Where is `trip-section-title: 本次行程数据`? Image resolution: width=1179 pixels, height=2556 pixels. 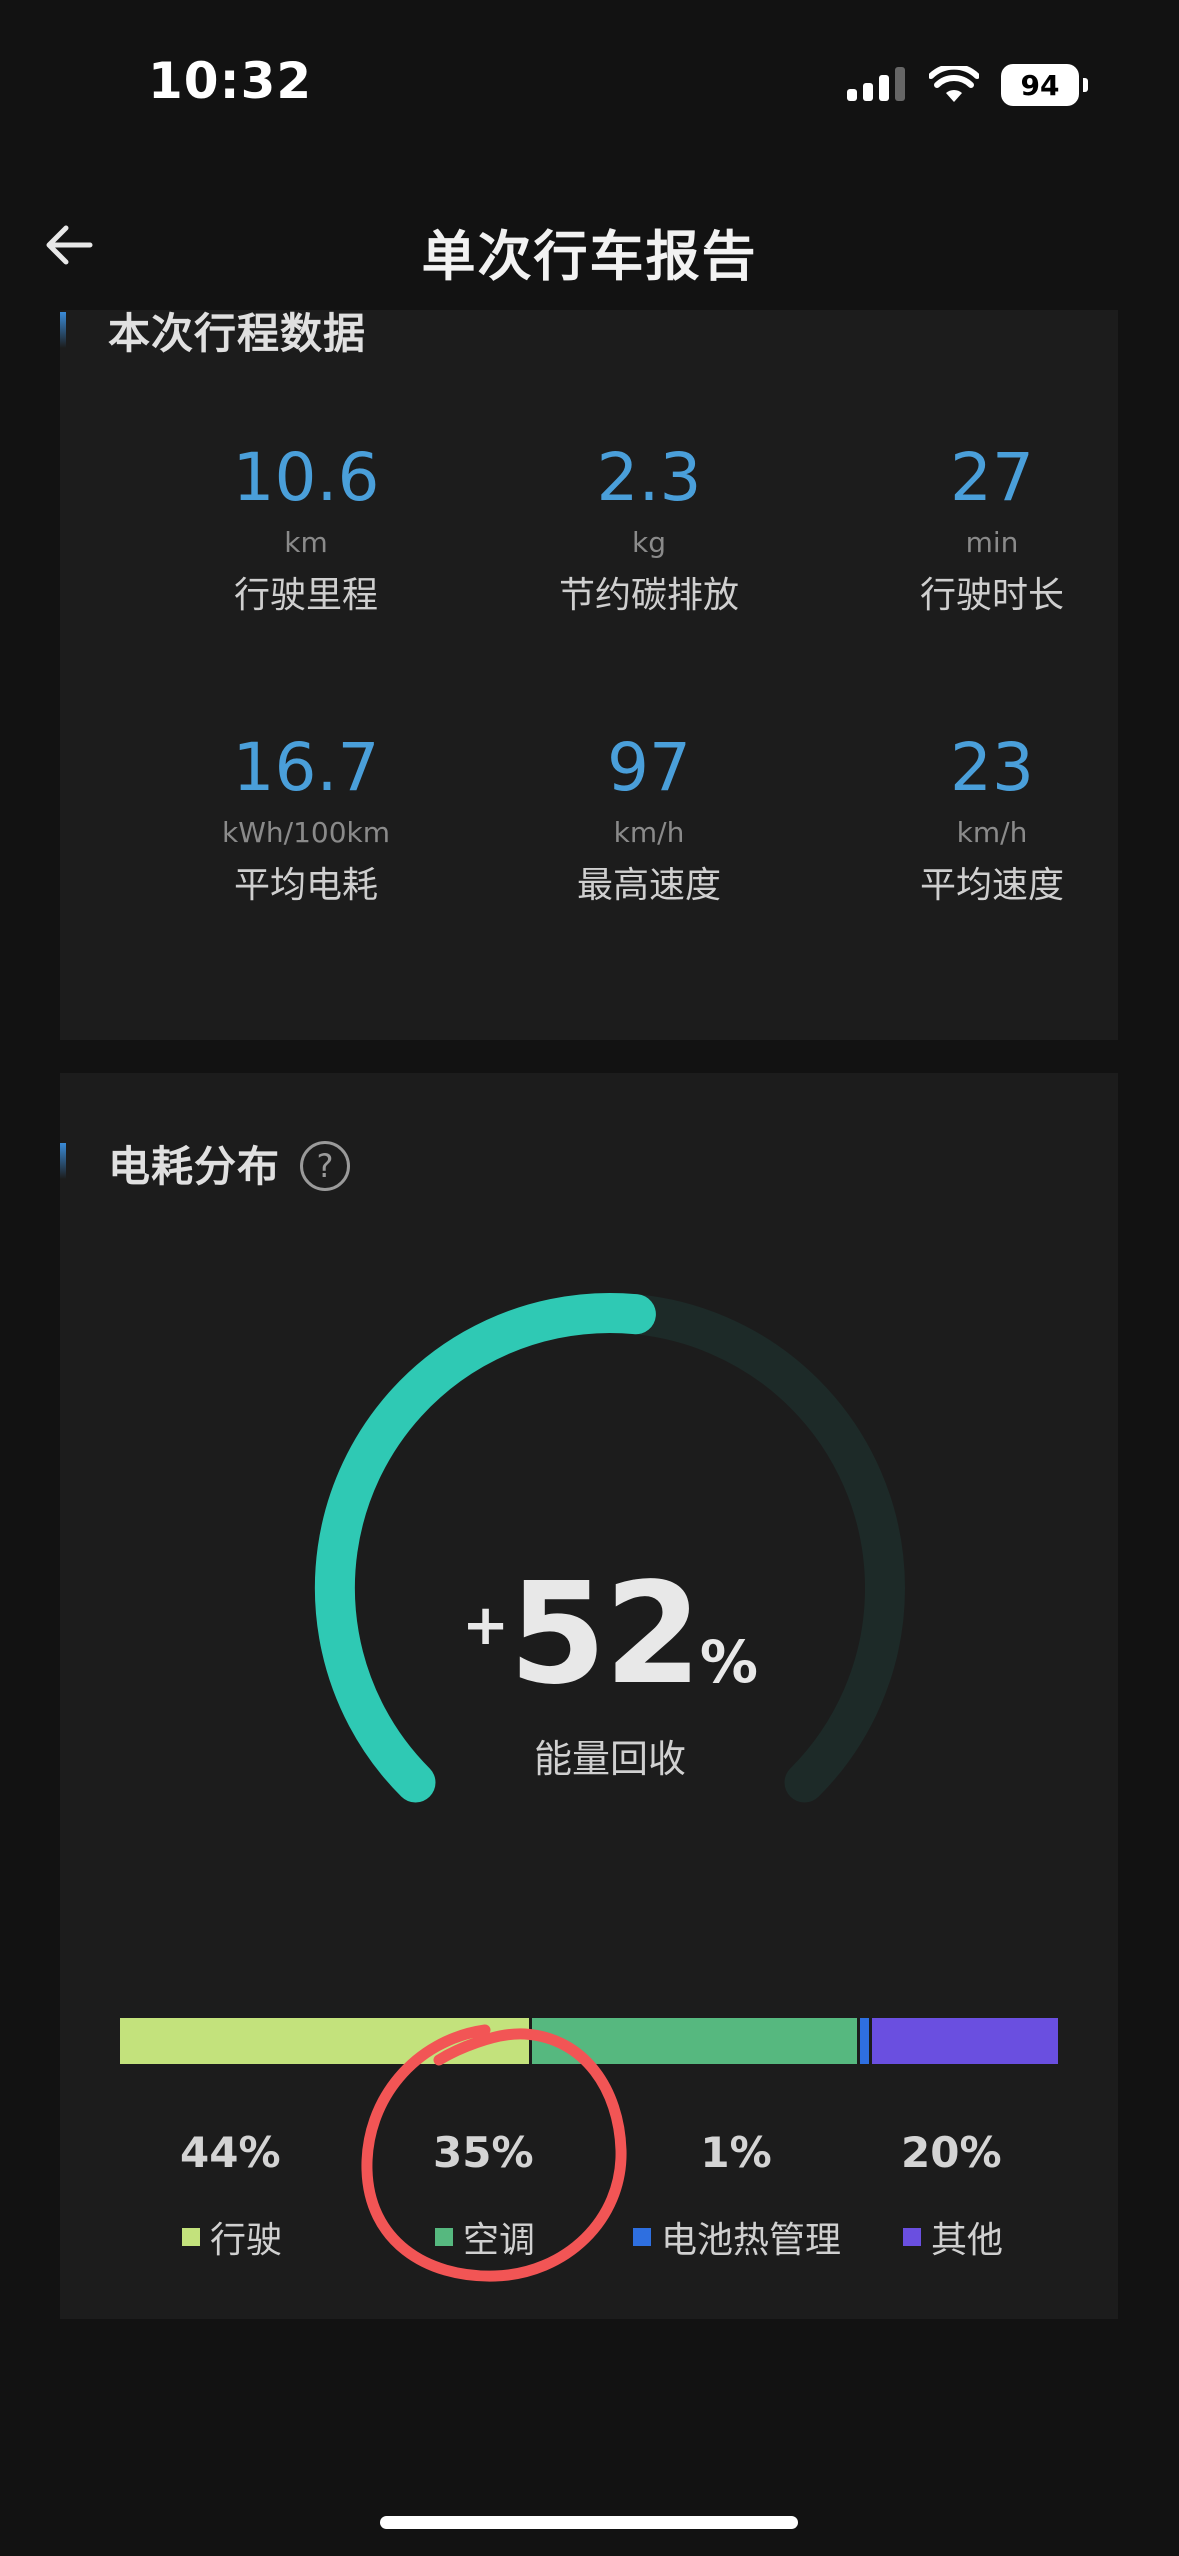
trip-section-title: 本次行程数据 is located at coordinates (237, 333).